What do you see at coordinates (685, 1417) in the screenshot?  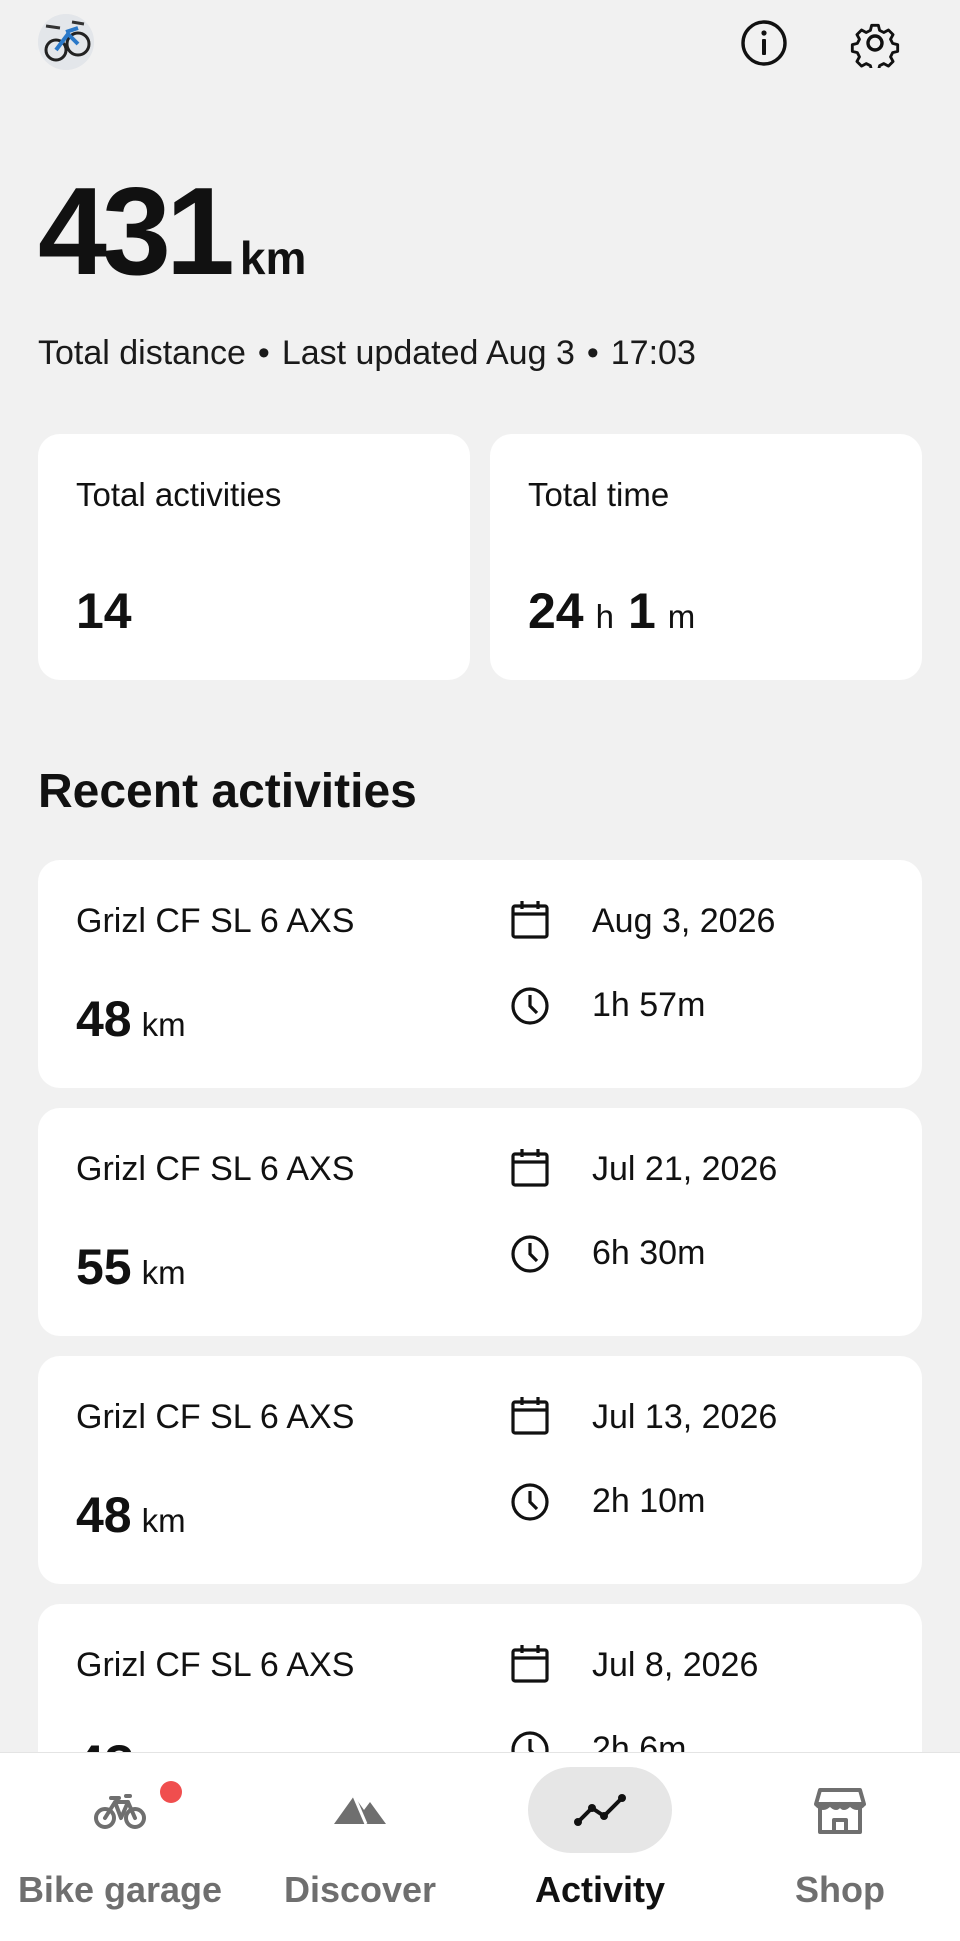 I see `activity-date: Jul 13, 2026` at bounding box center [685, 1417].